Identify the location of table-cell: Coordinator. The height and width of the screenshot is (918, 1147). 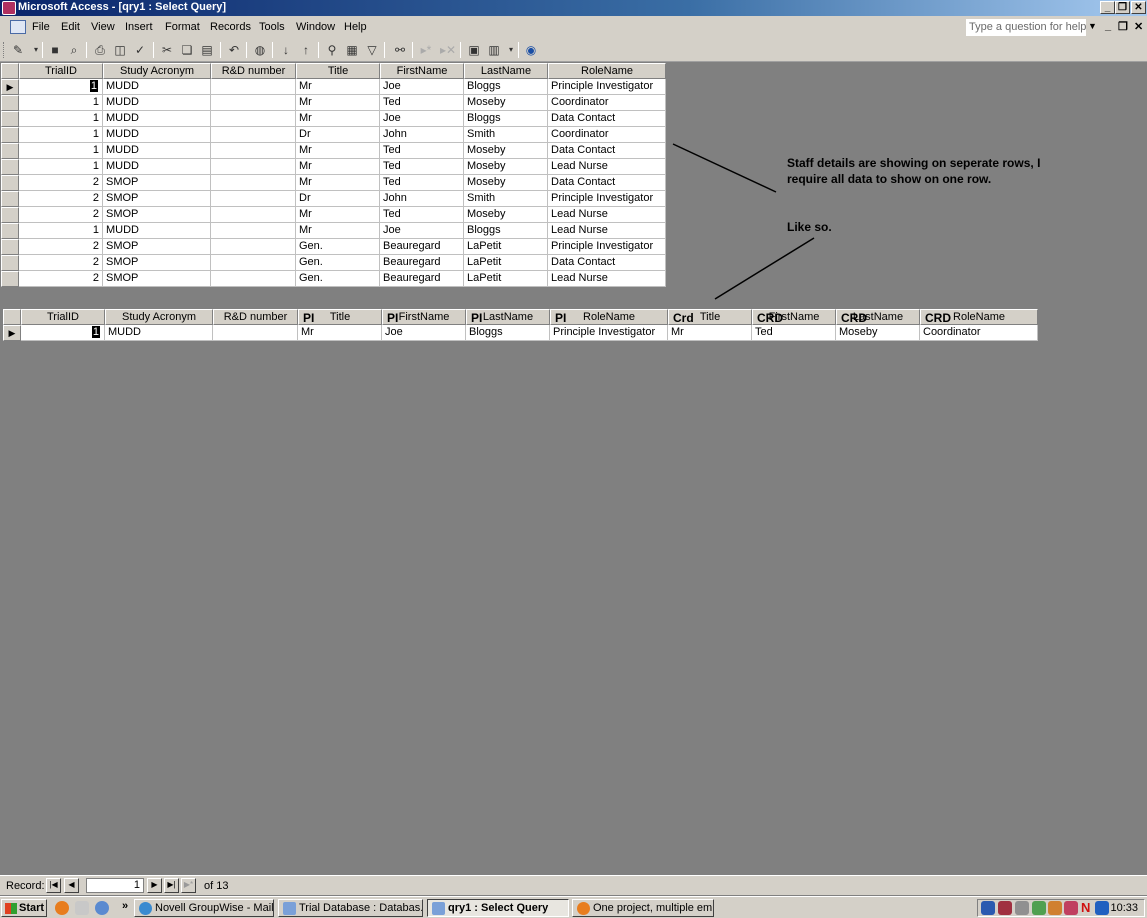
(607, 135).